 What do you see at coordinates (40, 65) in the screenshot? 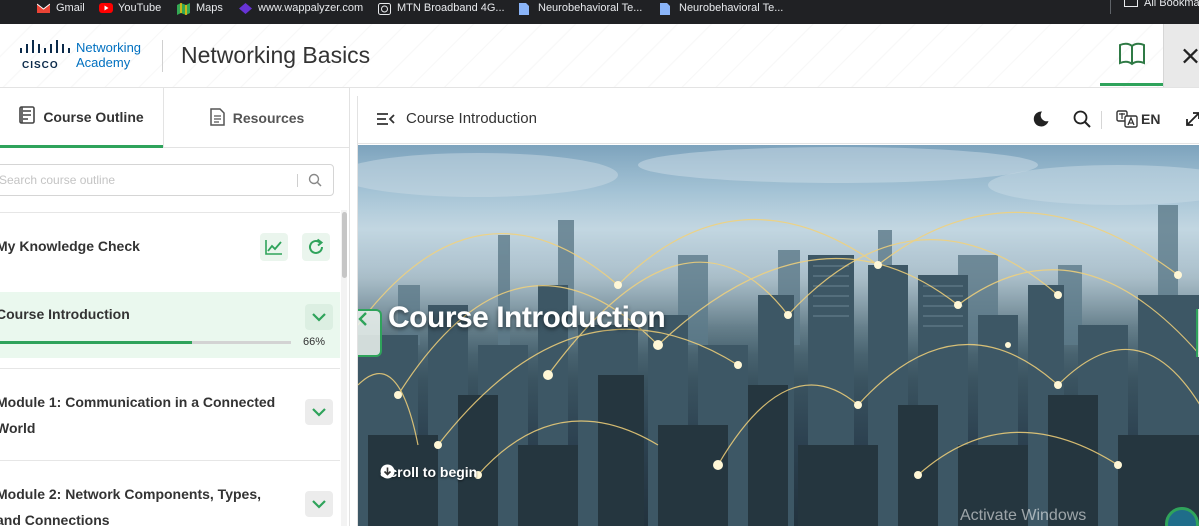
I see `cisco-wordmark: CISCO` at bounding box center [40, 65].